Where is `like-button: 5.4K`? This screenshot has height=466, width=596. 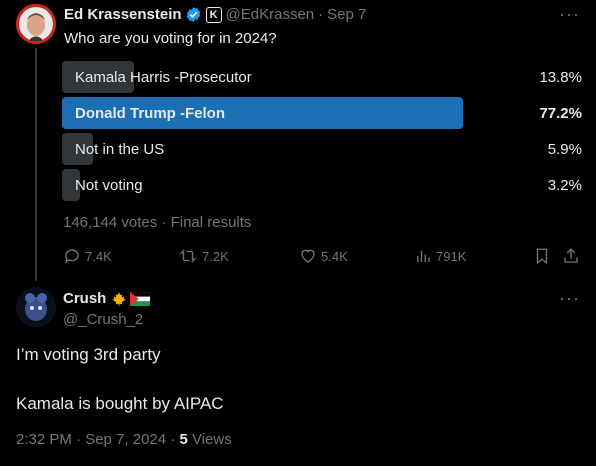
like-button: 5.4K is located at coordinates (323, 256).